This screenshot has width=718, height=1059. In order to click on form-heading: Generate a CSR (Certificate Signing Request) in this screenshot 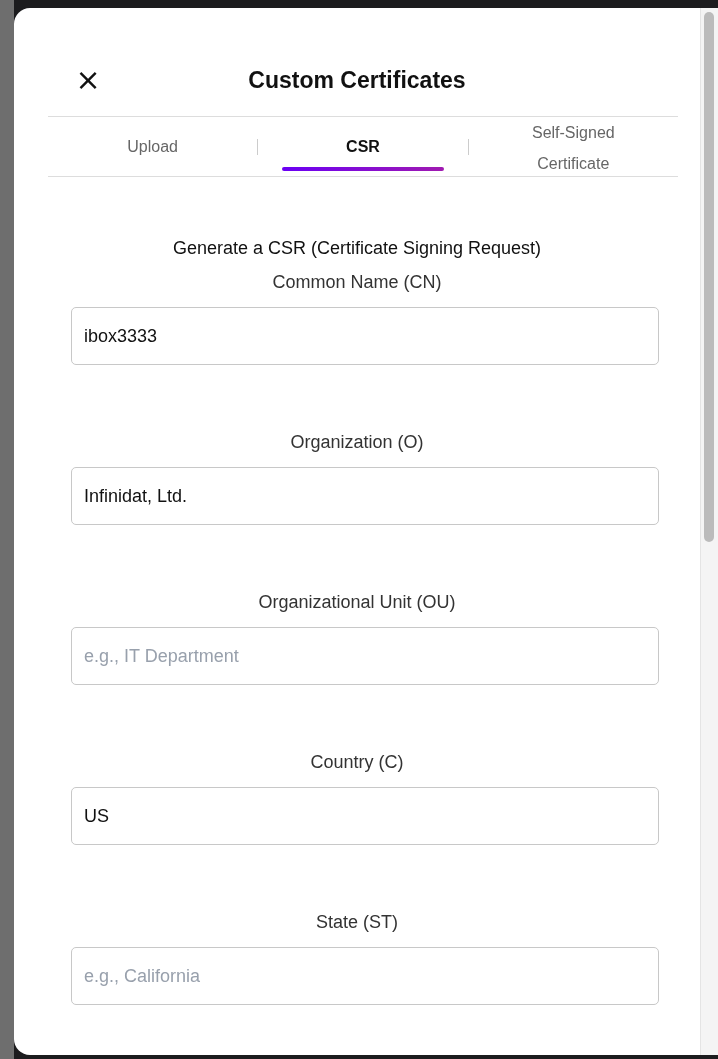, I will do `click(357, 248)`.